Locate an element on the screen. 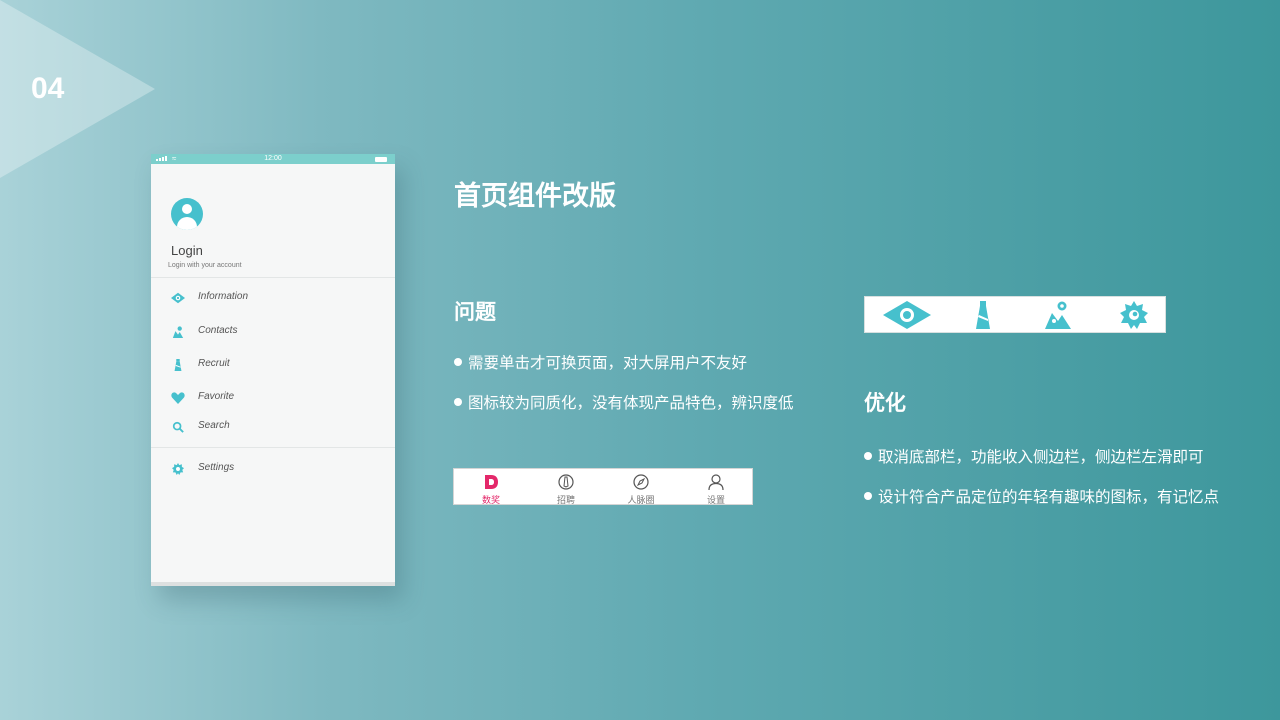 This screenshot has height=720, width=1280. problem-bullet: 需要单击才可换页面，对大屏用户不友好 is located at coordinates (600, 362).